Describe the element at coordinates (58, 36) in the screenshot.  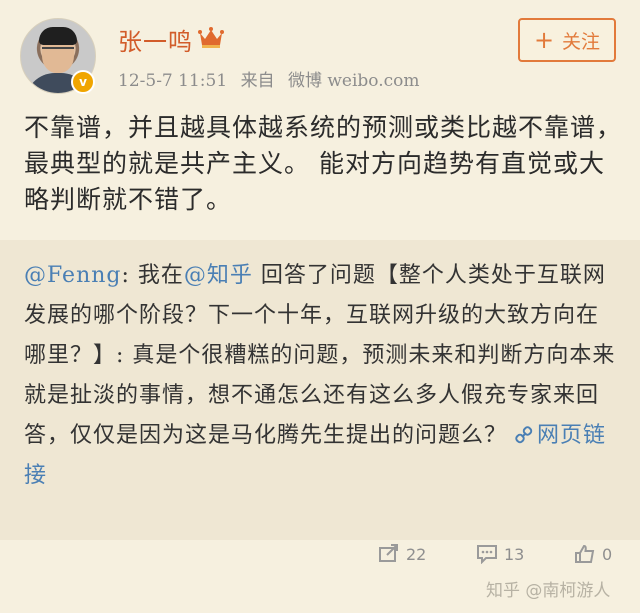
I see `avatar-hair` at that location.